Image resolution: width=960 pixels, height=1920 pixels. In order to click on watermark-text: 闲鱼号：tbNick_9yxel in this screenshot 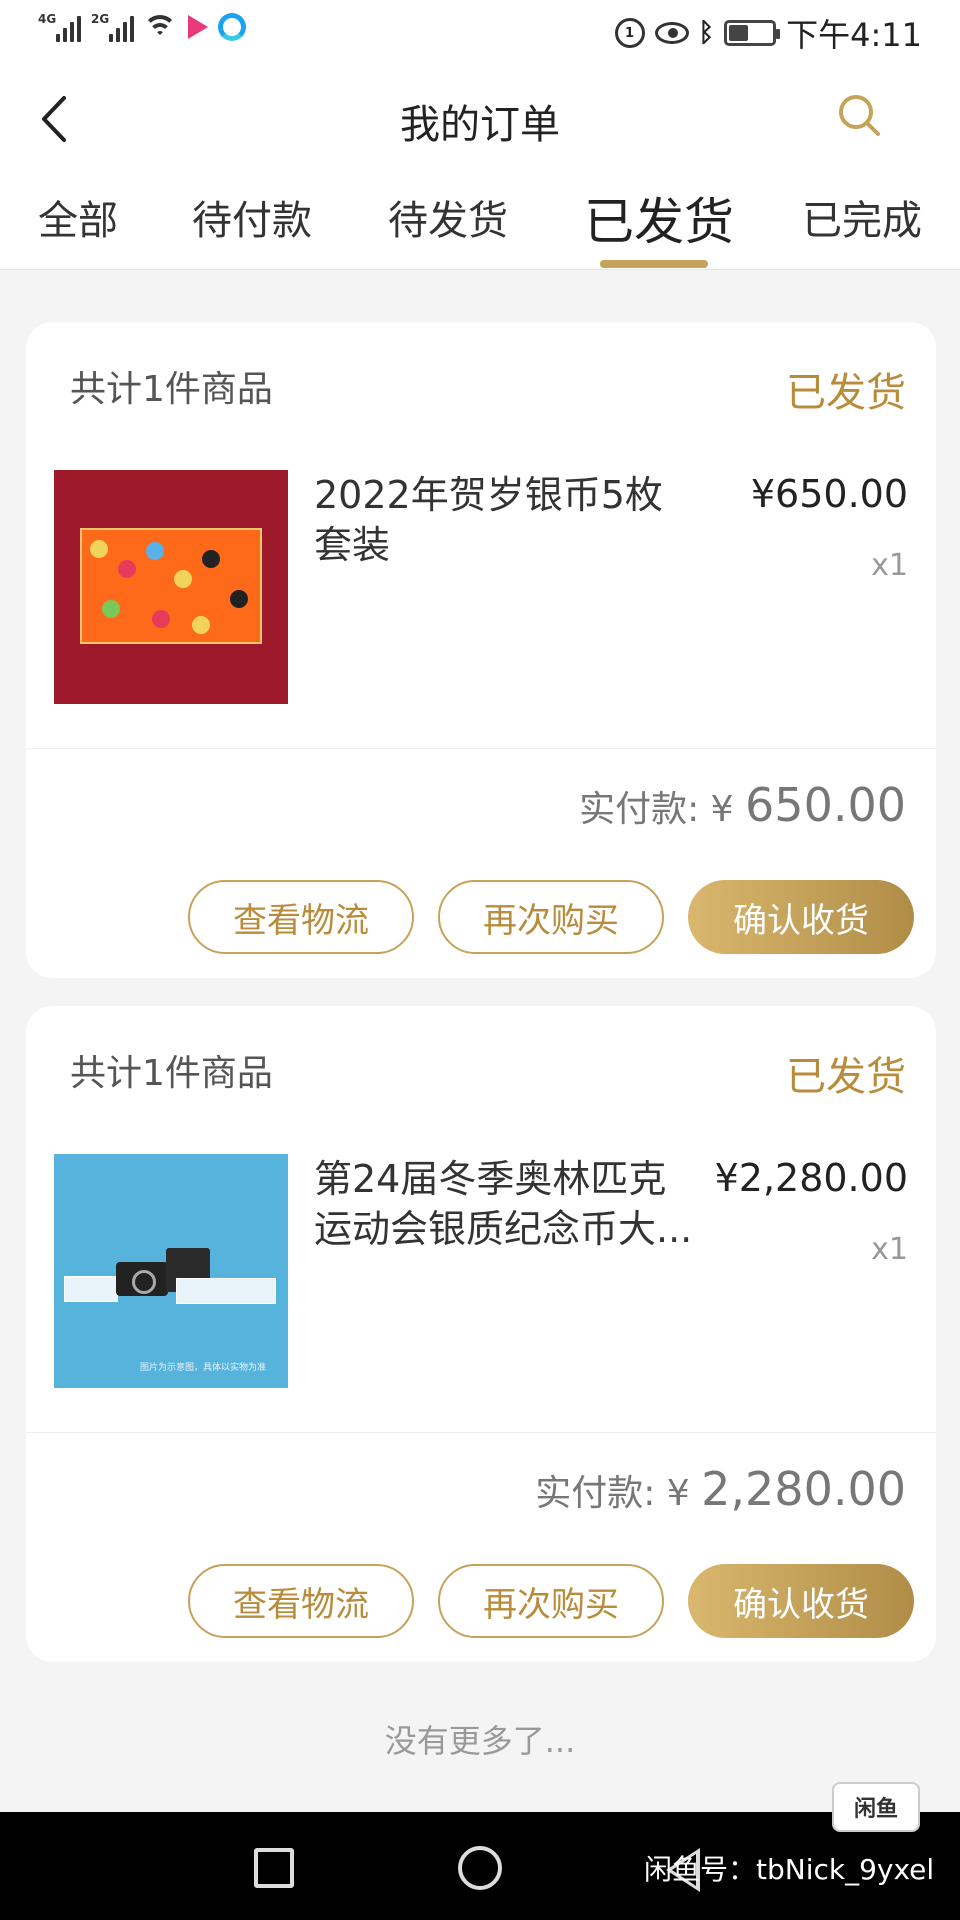, I will do `click(789, 1869)`.